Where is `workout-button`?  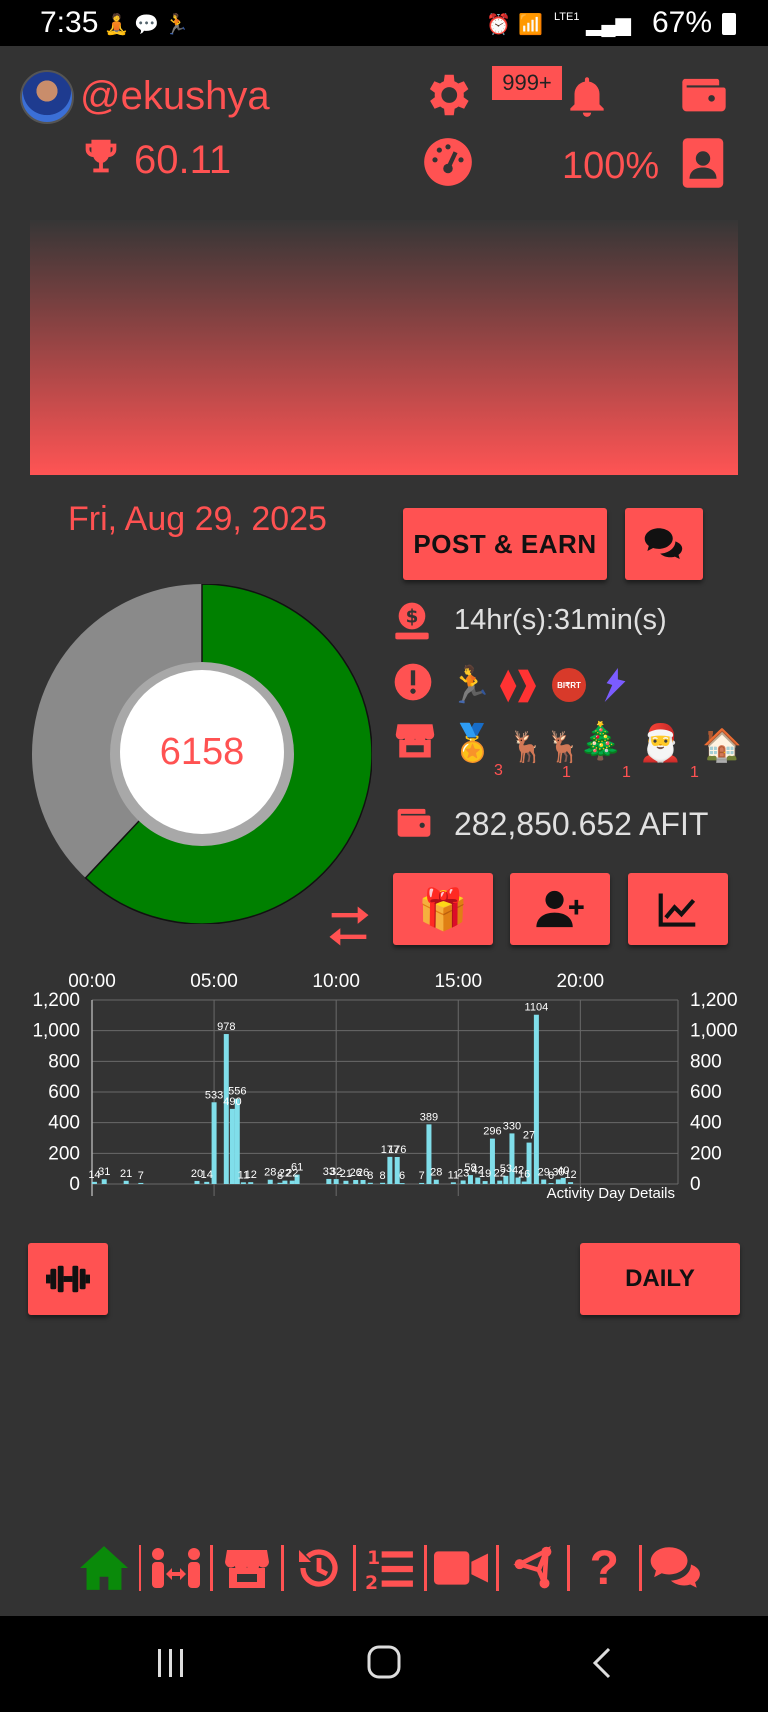
workout-button is located at coordinates (68, 1279).